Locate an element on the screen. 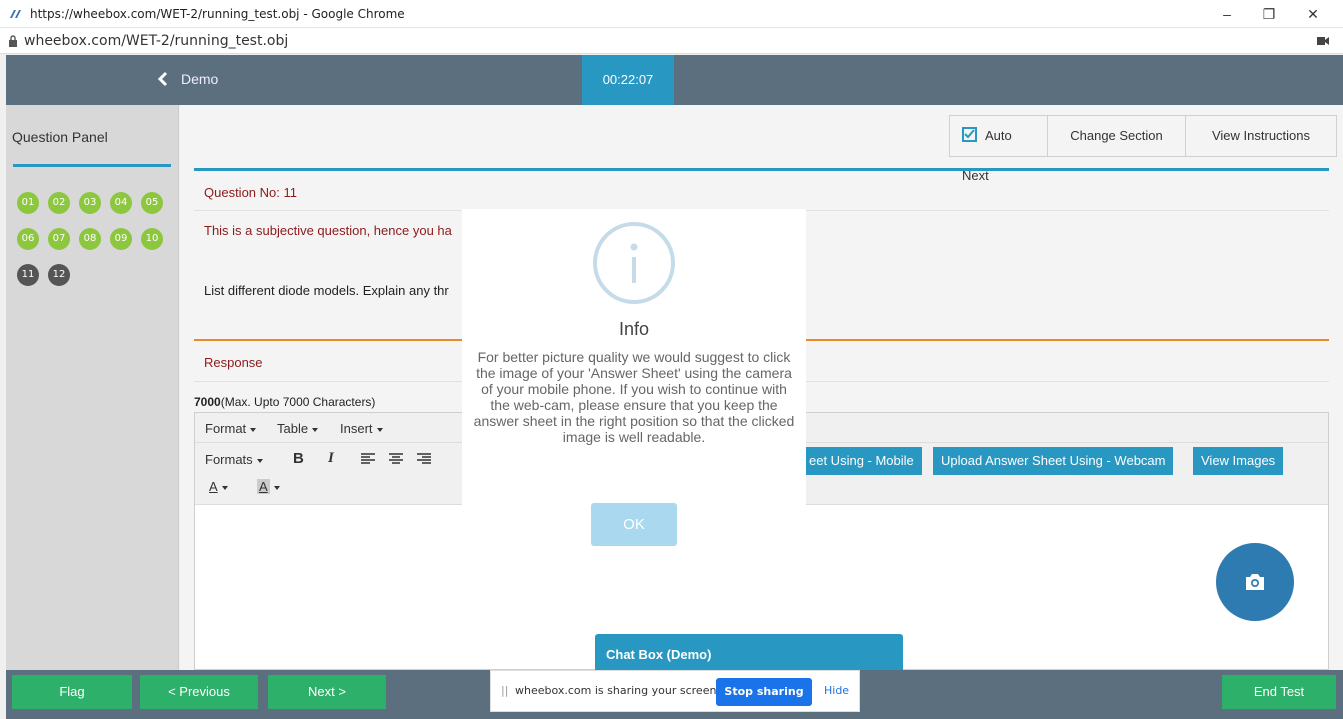 The image size is (1343, 719). bold-button: B is located at coordinates (298, 458).